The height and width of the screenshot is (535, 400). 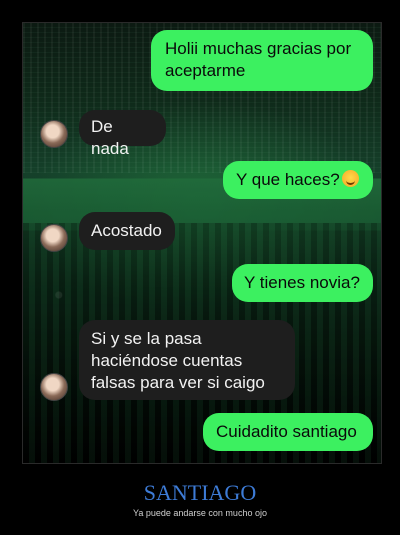 What do you see at coordinates (350, 178) in the screenshot?
I see `smirk-emoji-icon` at bounding box center [350, 178].